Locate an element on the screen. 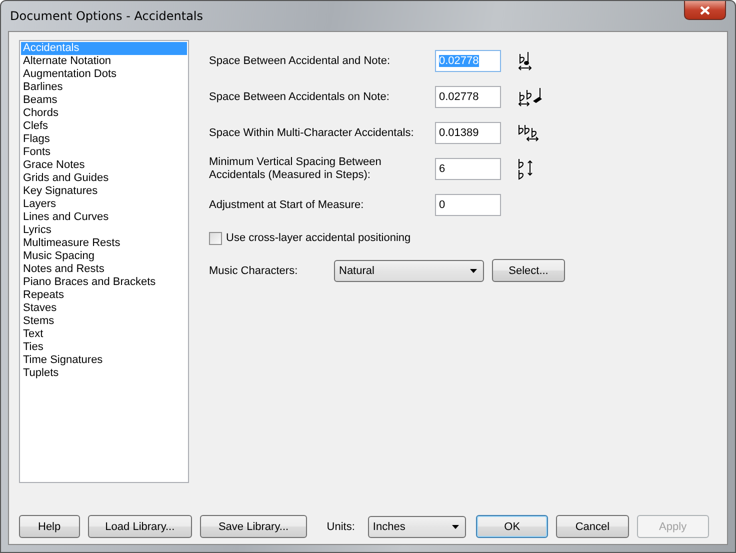 Image resolution: width=736 pixels, height=553 pixels. category-item: Piano Braces and Brackets is located at coordinates (104, 282).